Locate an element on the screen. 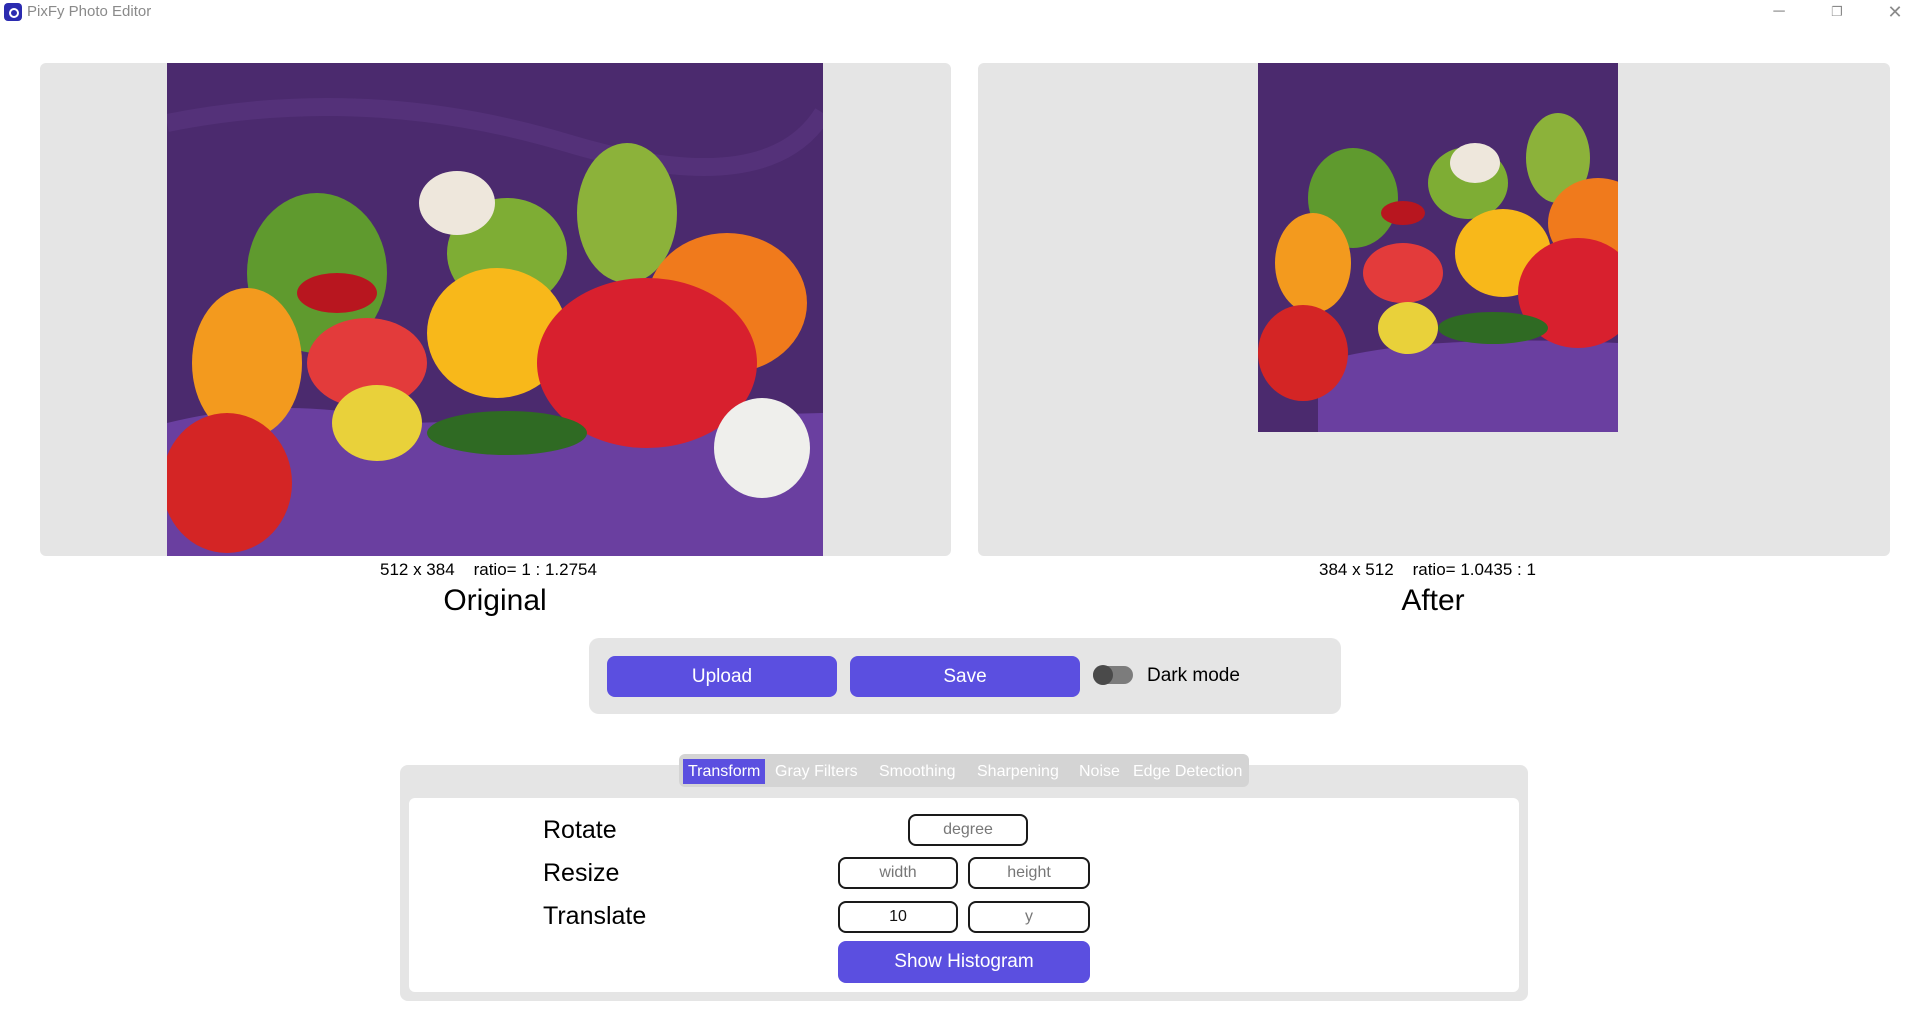 Image resolution: width=1920 pixels, height=1010 pixels. peppers-image-transformed is located at coordinates (1438, 247).